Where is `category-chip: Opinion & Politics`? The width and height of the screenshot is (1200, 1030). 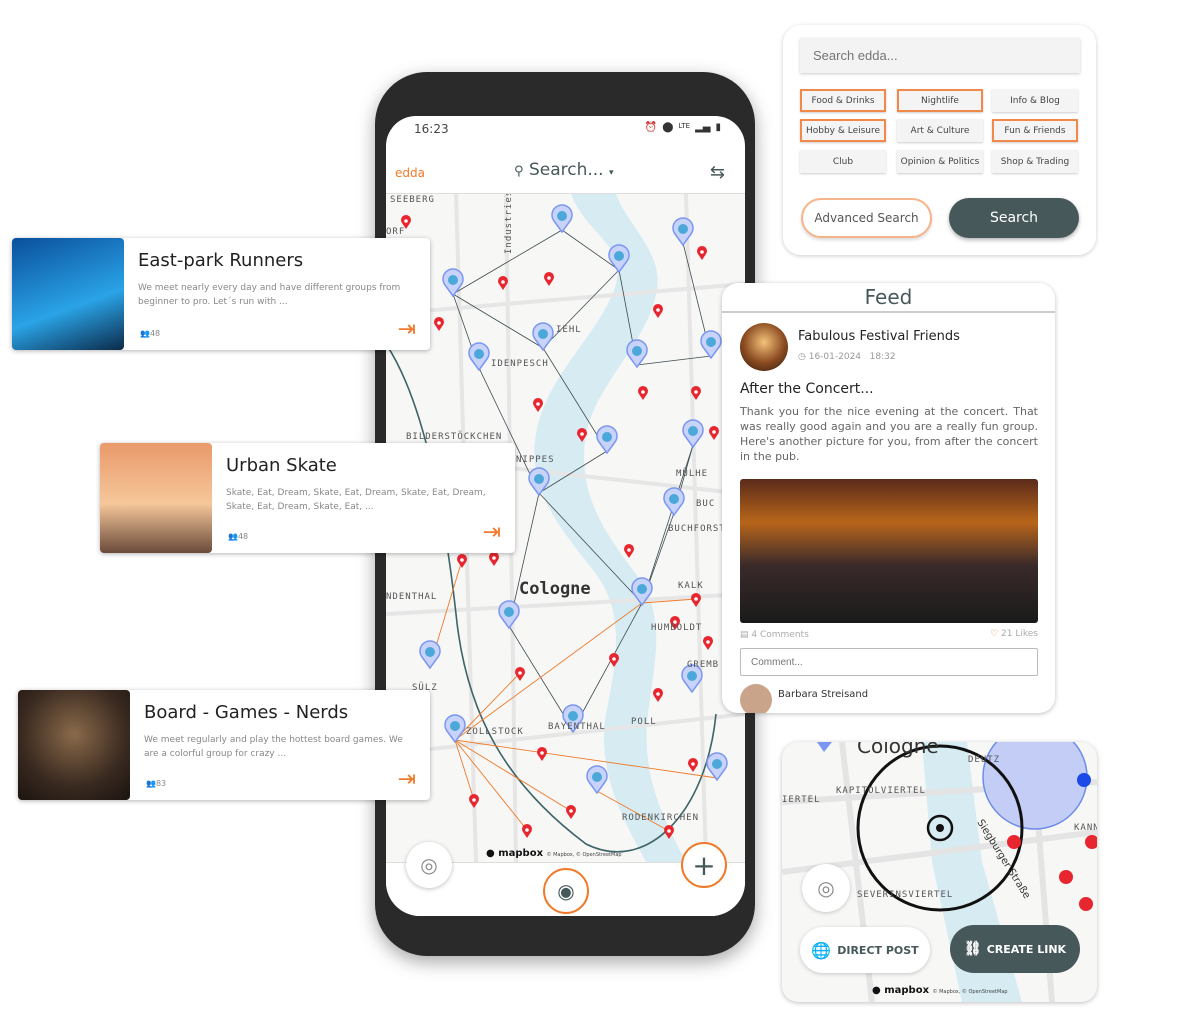
category-chip: Opinion & Politics is located at coordinates (940, 161).